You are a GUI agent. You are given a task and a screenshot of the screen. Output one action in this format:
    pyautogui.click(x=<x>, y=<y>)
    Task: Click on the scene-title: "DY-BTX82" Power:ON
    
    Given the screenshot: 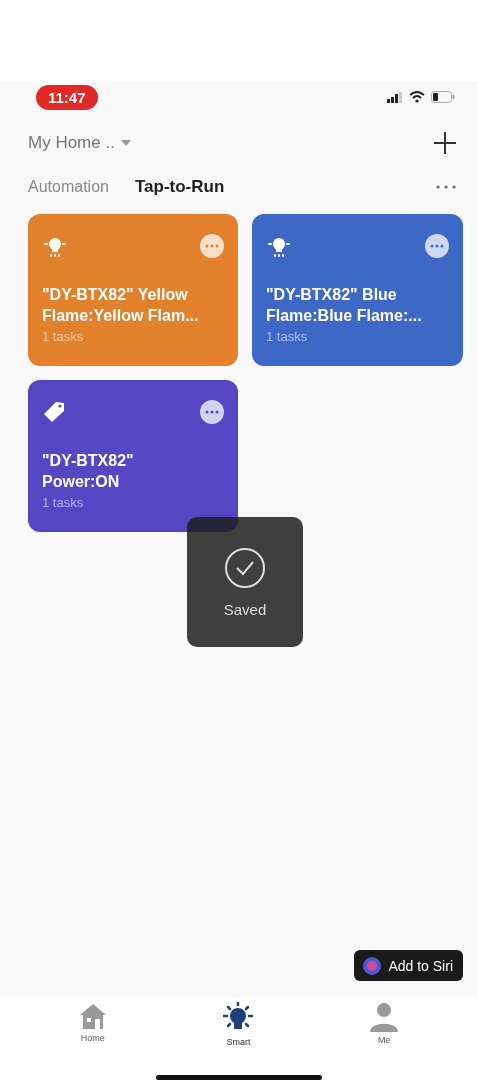 What is the action you would take?
    pyautogui.click(x=88, y=471)
    